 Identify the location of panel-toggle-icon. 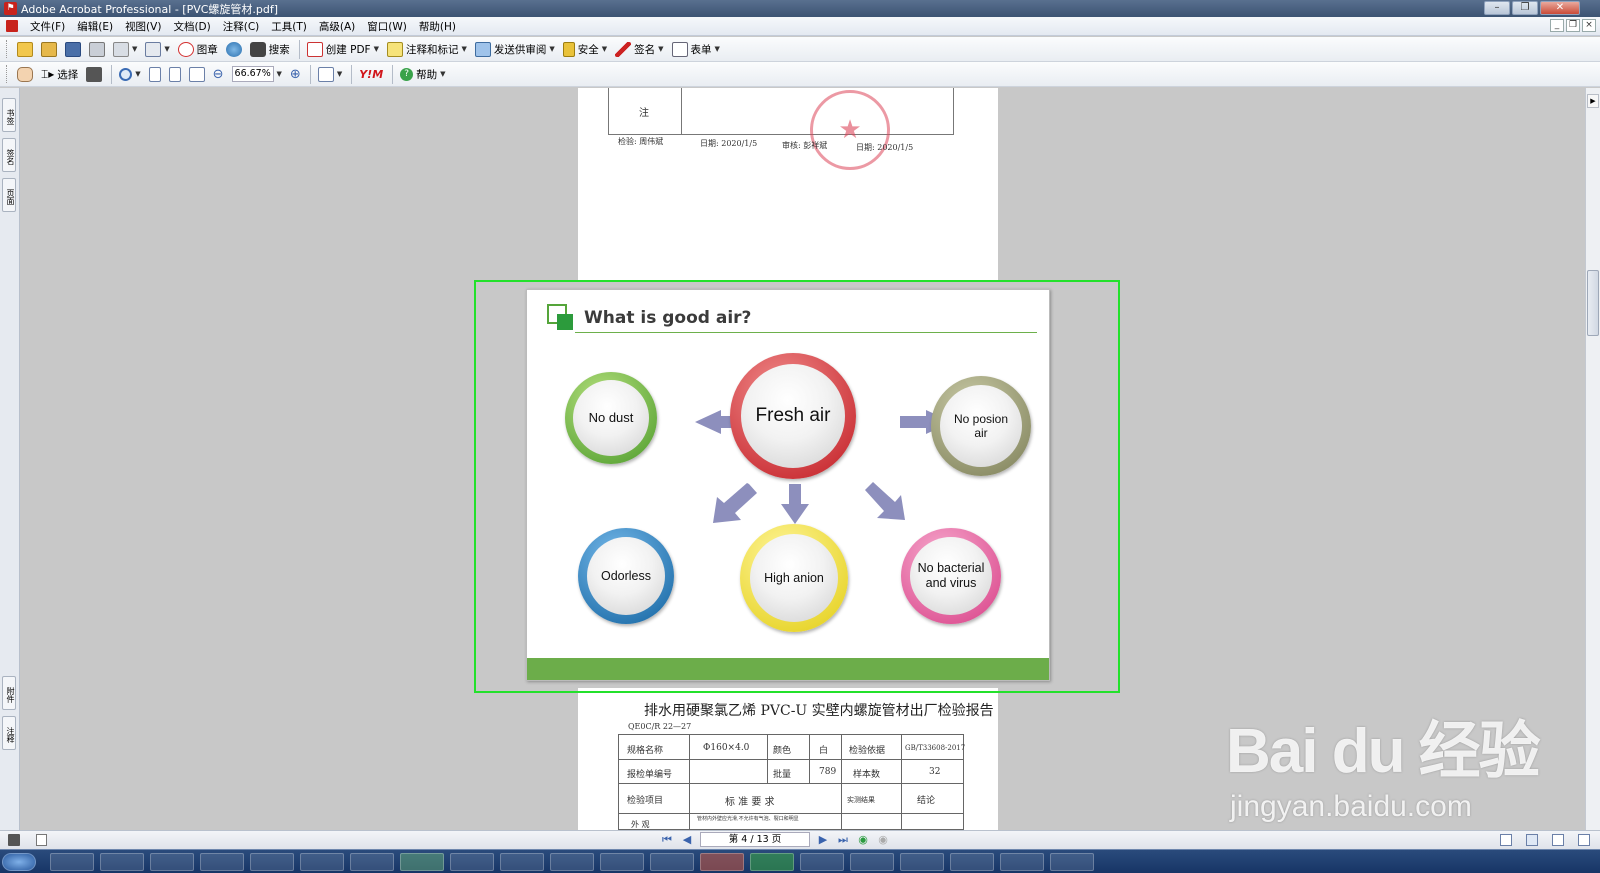
(14, 840).